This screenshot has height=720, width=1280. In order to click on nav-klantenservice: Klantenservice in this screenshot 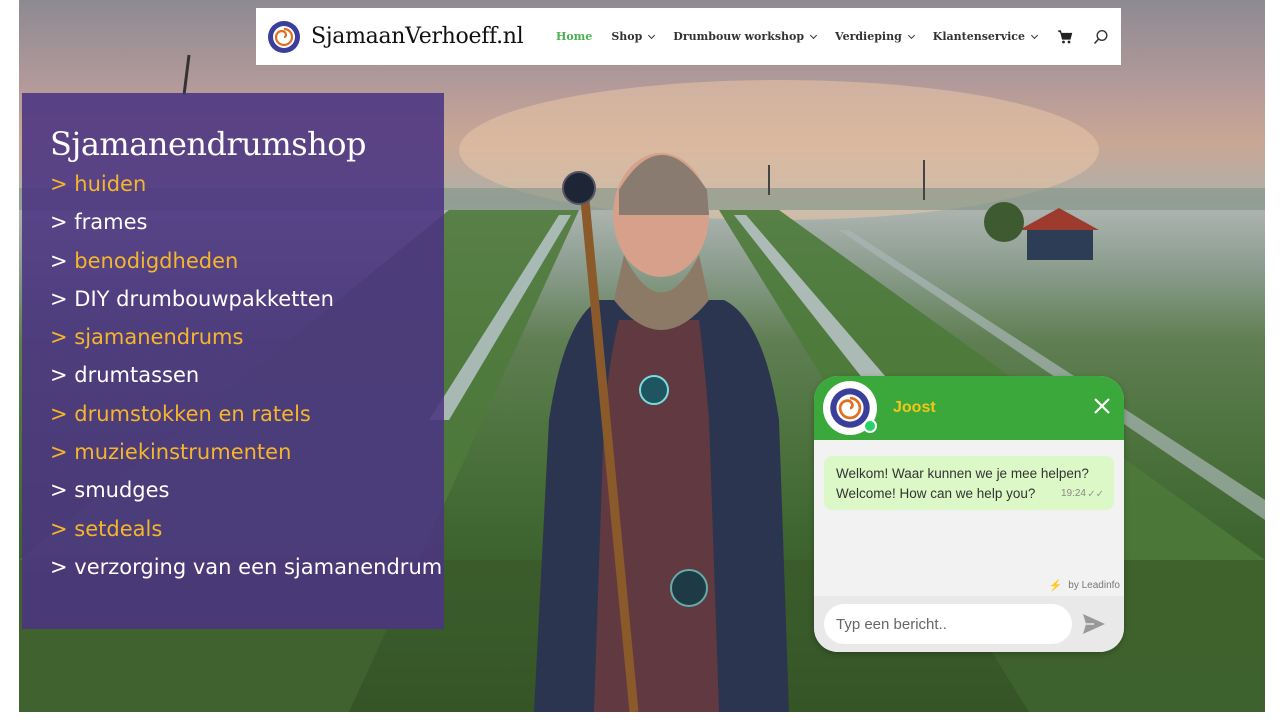, I will do `click(985, 36)`.